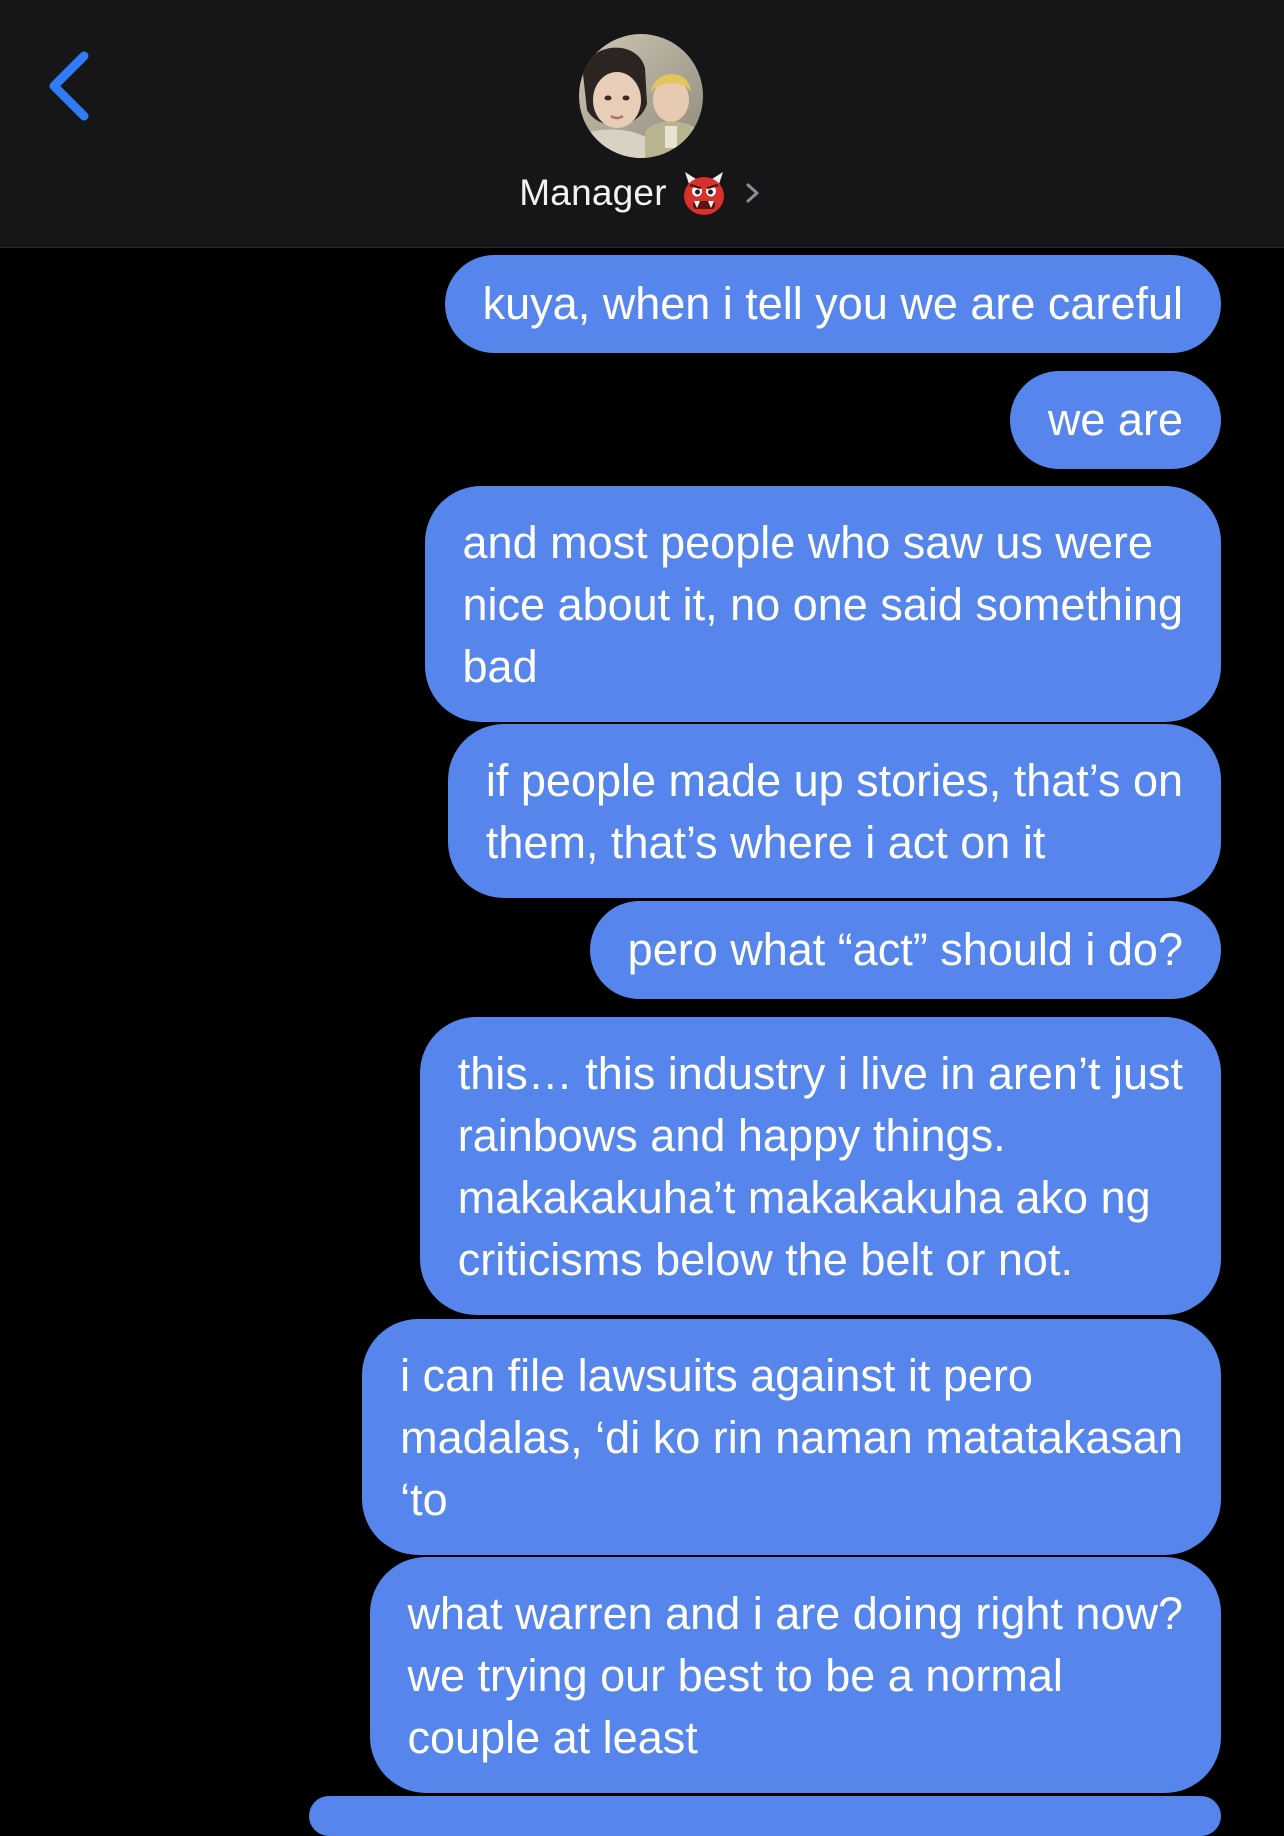 This screenshot has height=1836, width=1284. I want to click on message-bubble-partial, so click(765, 1816).